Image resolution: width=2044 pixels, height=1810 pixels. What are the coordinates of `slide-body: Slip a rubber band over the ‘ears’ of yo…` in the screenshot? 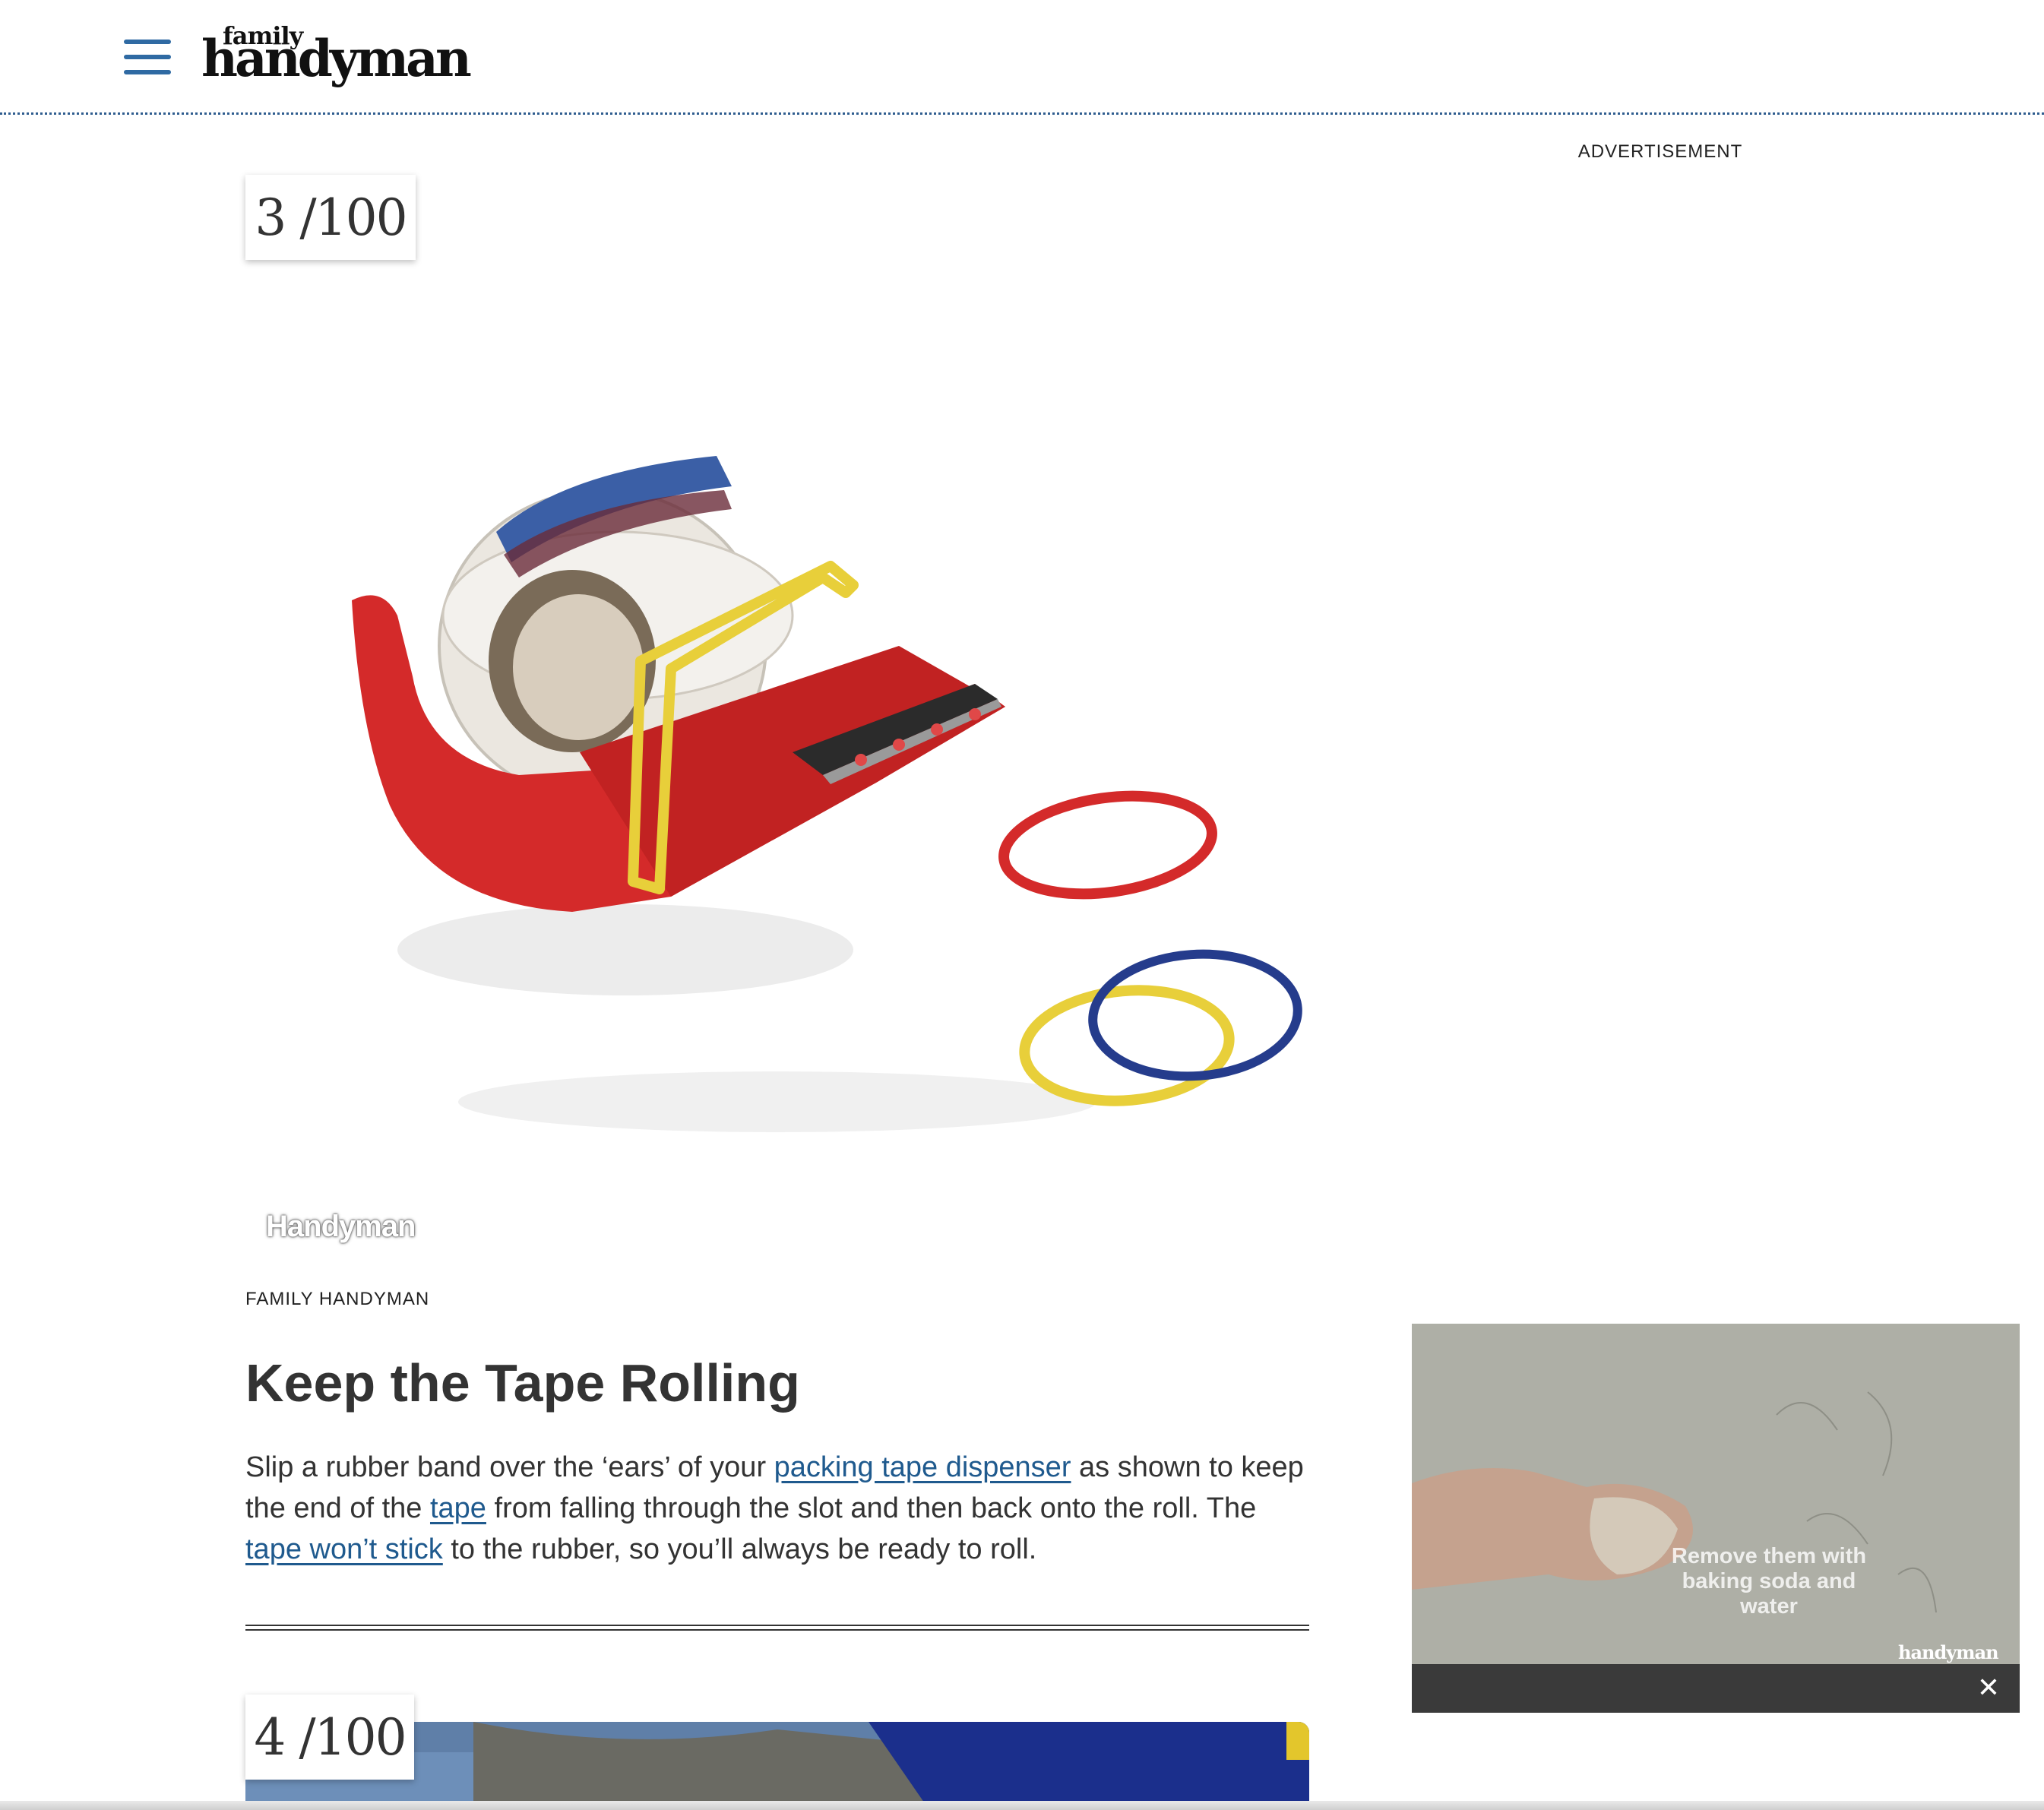 It's located at (777, 1508).